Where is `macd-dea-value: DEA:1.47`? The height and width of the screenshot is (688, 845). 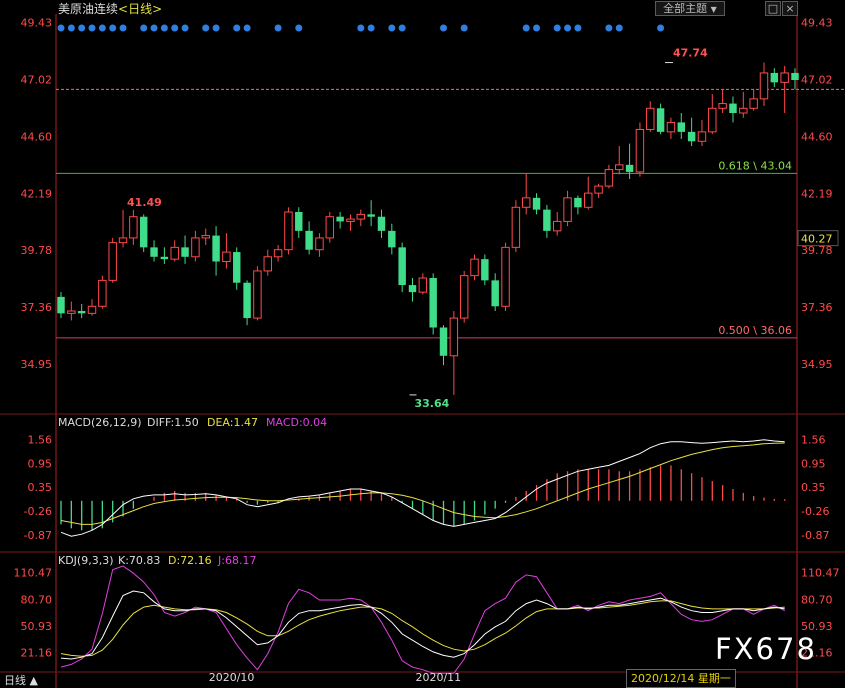
macd-dea-value: DEA:1.47 is located at coordinates (232, 422).